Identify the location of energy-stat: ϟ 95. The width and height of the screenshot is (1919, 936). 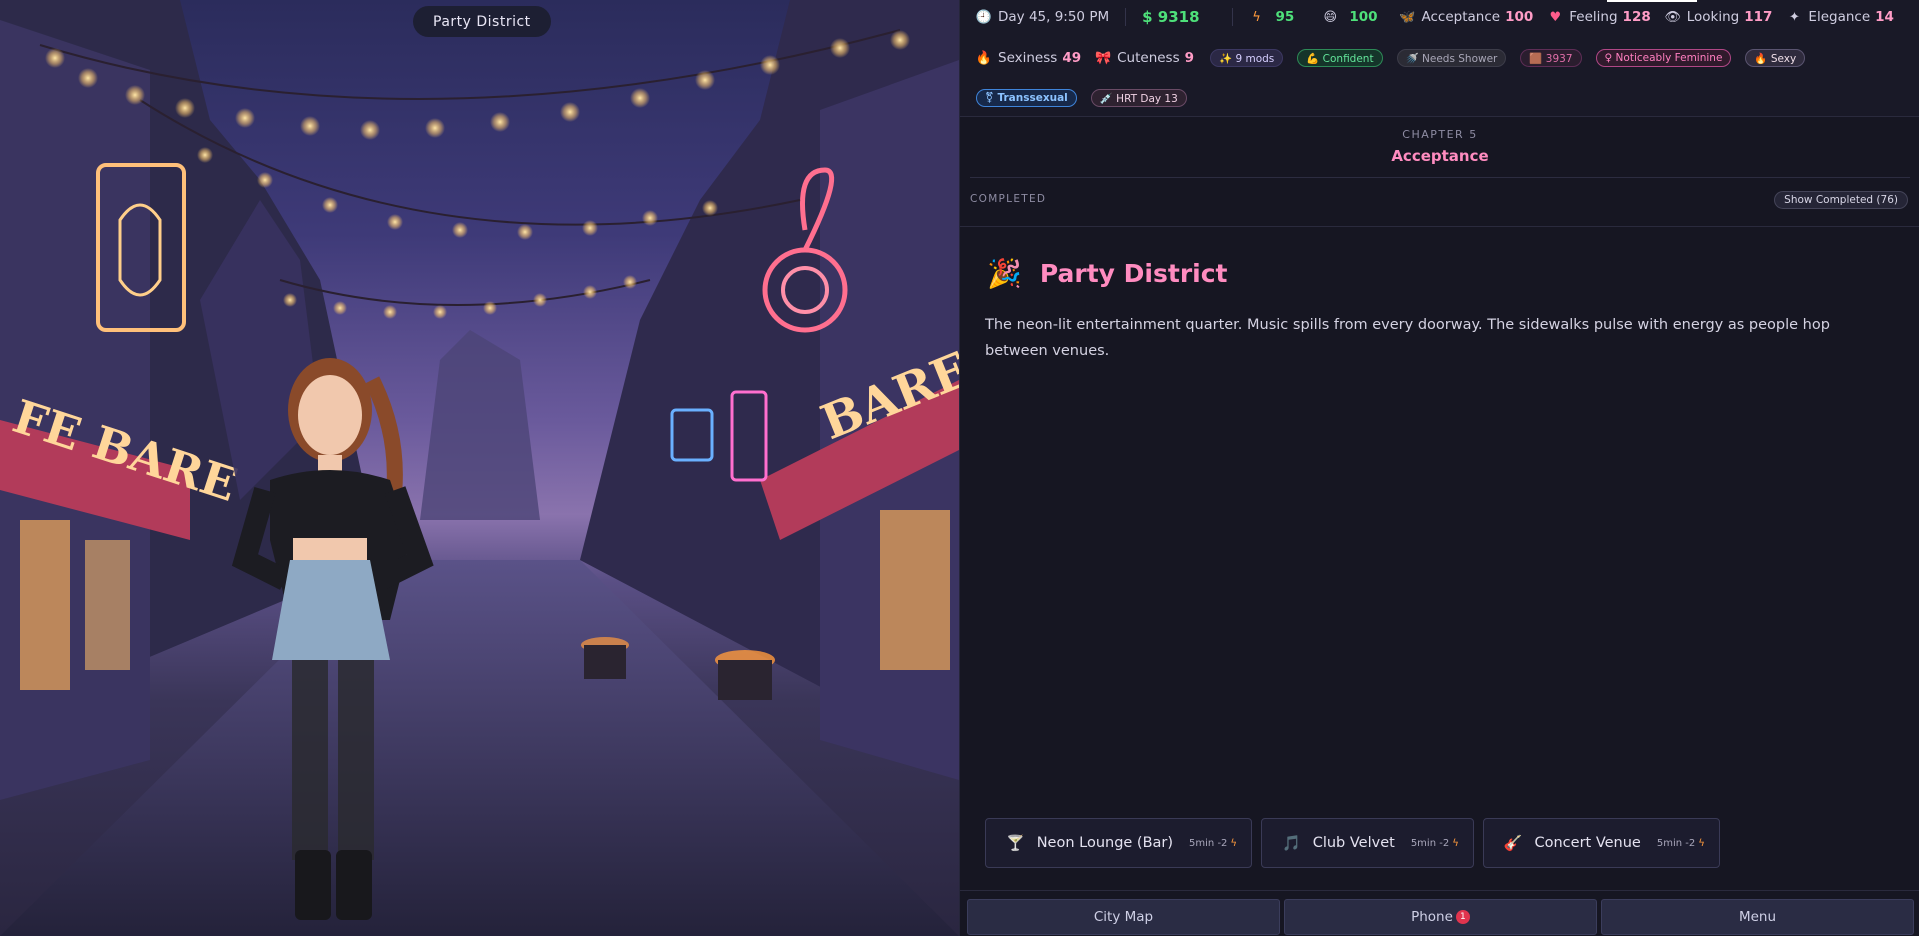
(1272, 17).